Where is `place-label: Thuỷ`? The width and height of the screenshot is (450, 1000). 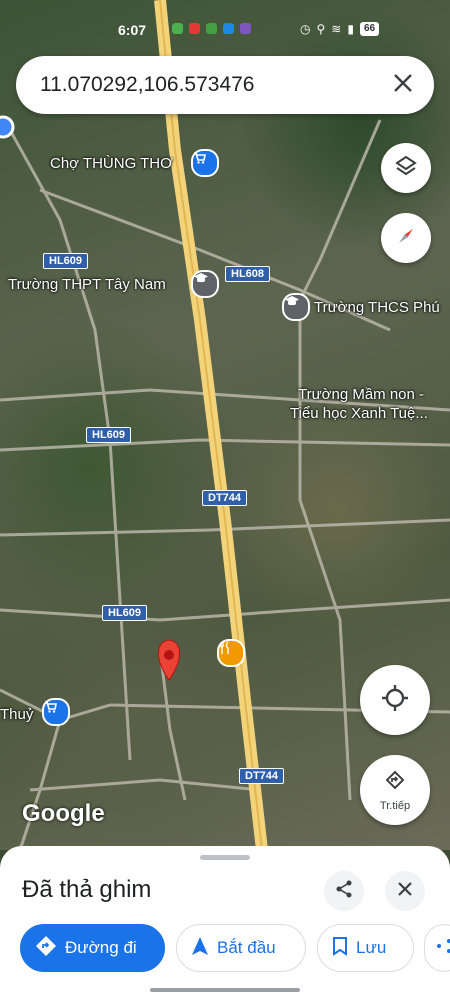
place-label: Thuỷ is located at coordinates (16, 714).